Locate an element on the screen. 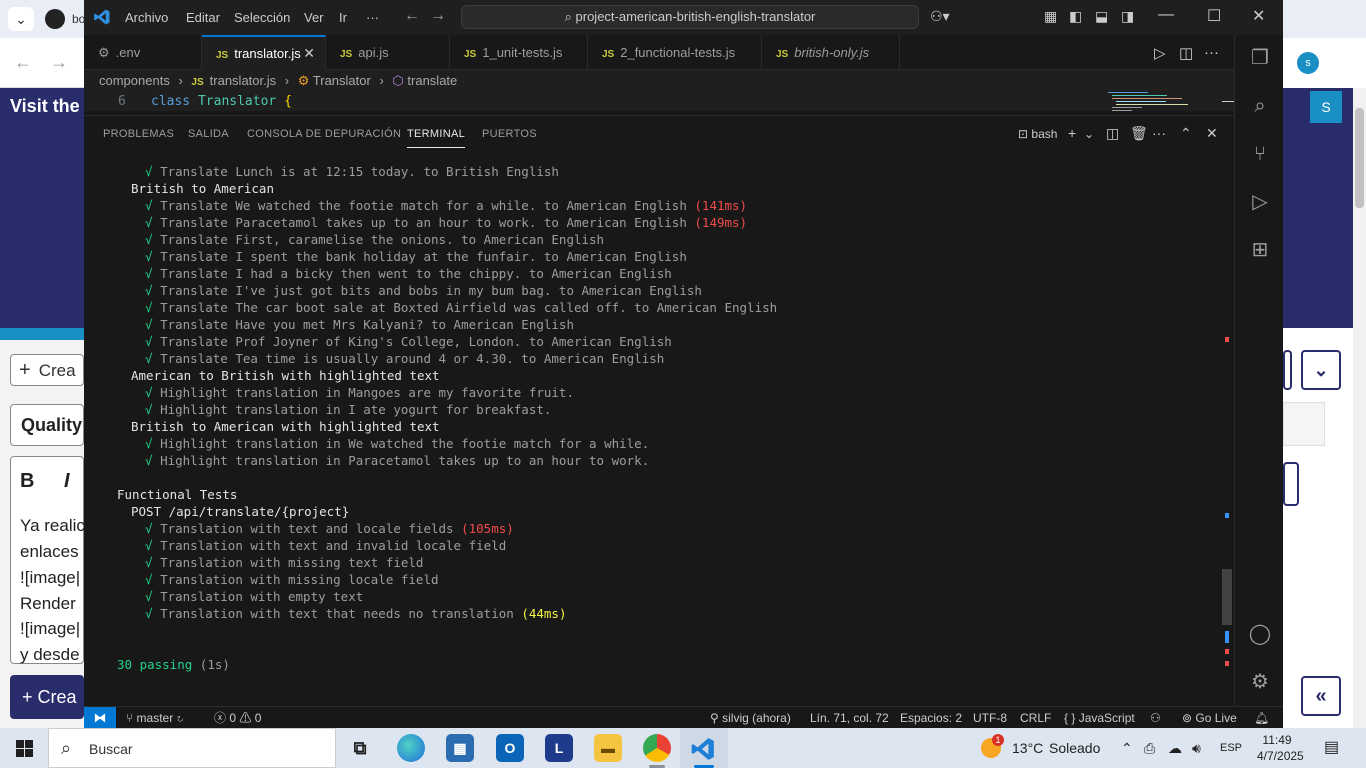 The height and width of the screenshot is (768, 1366). minimap is located at coordinates (1147, 103).